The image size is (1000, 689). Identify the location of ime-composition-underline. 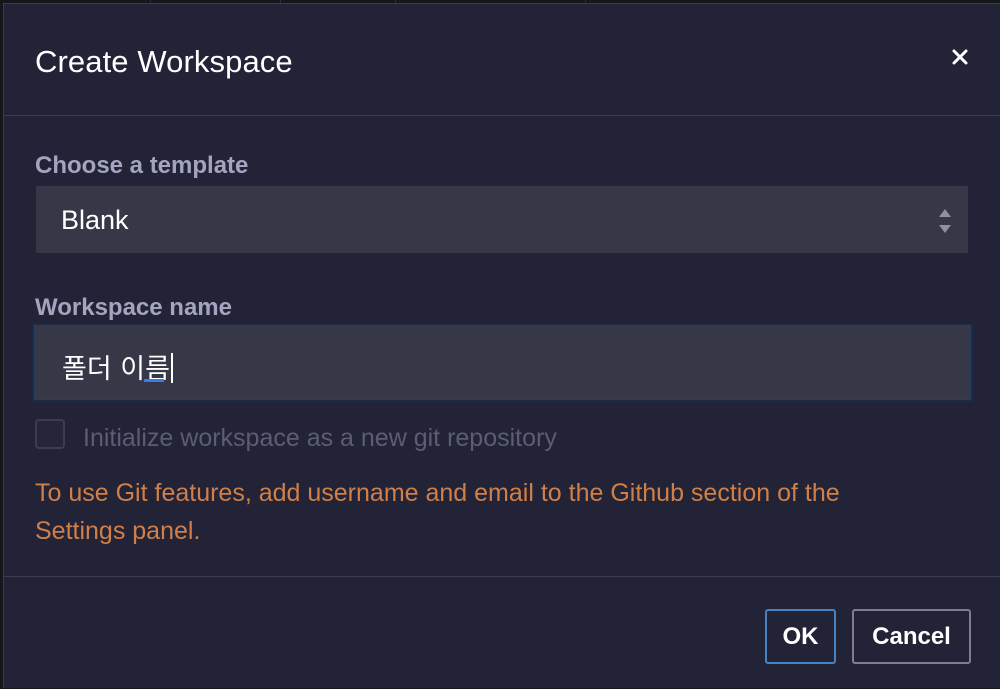
(154, 380).